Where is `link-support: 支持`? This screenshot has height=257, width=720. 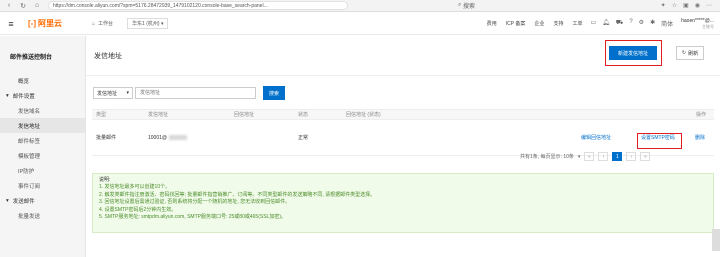
link-support: 支持 is located at coordinates (558, 23).